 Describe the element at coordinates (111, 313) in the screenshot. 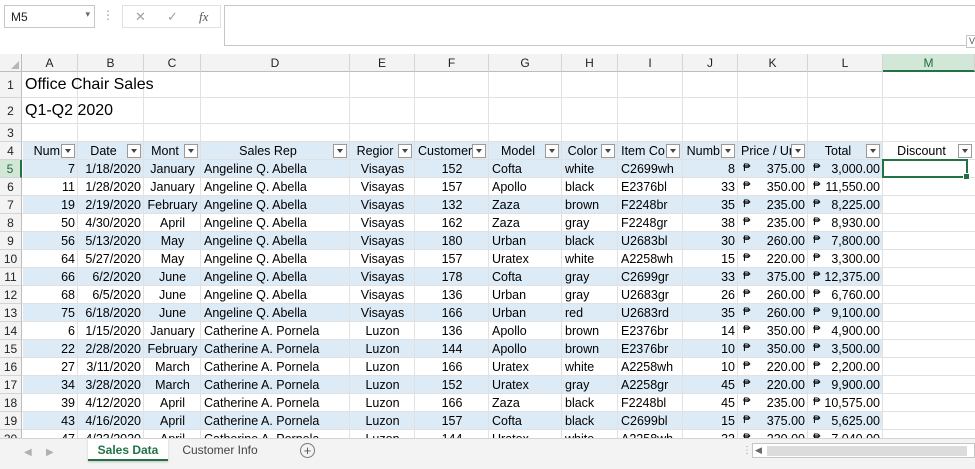

I see `cell-date: 6/18/2020` at that location.